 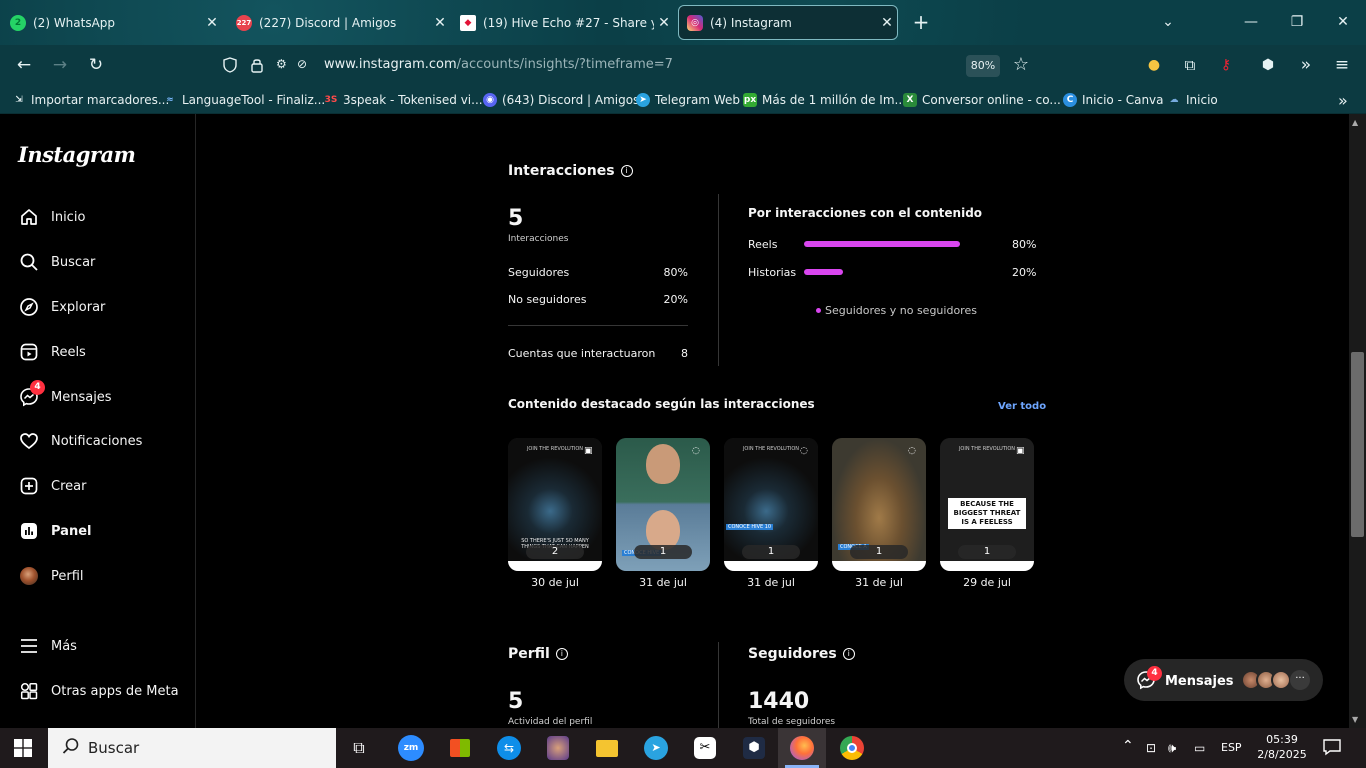 I want to click on post-date: 31 de jul, so click(x=771, y=582).